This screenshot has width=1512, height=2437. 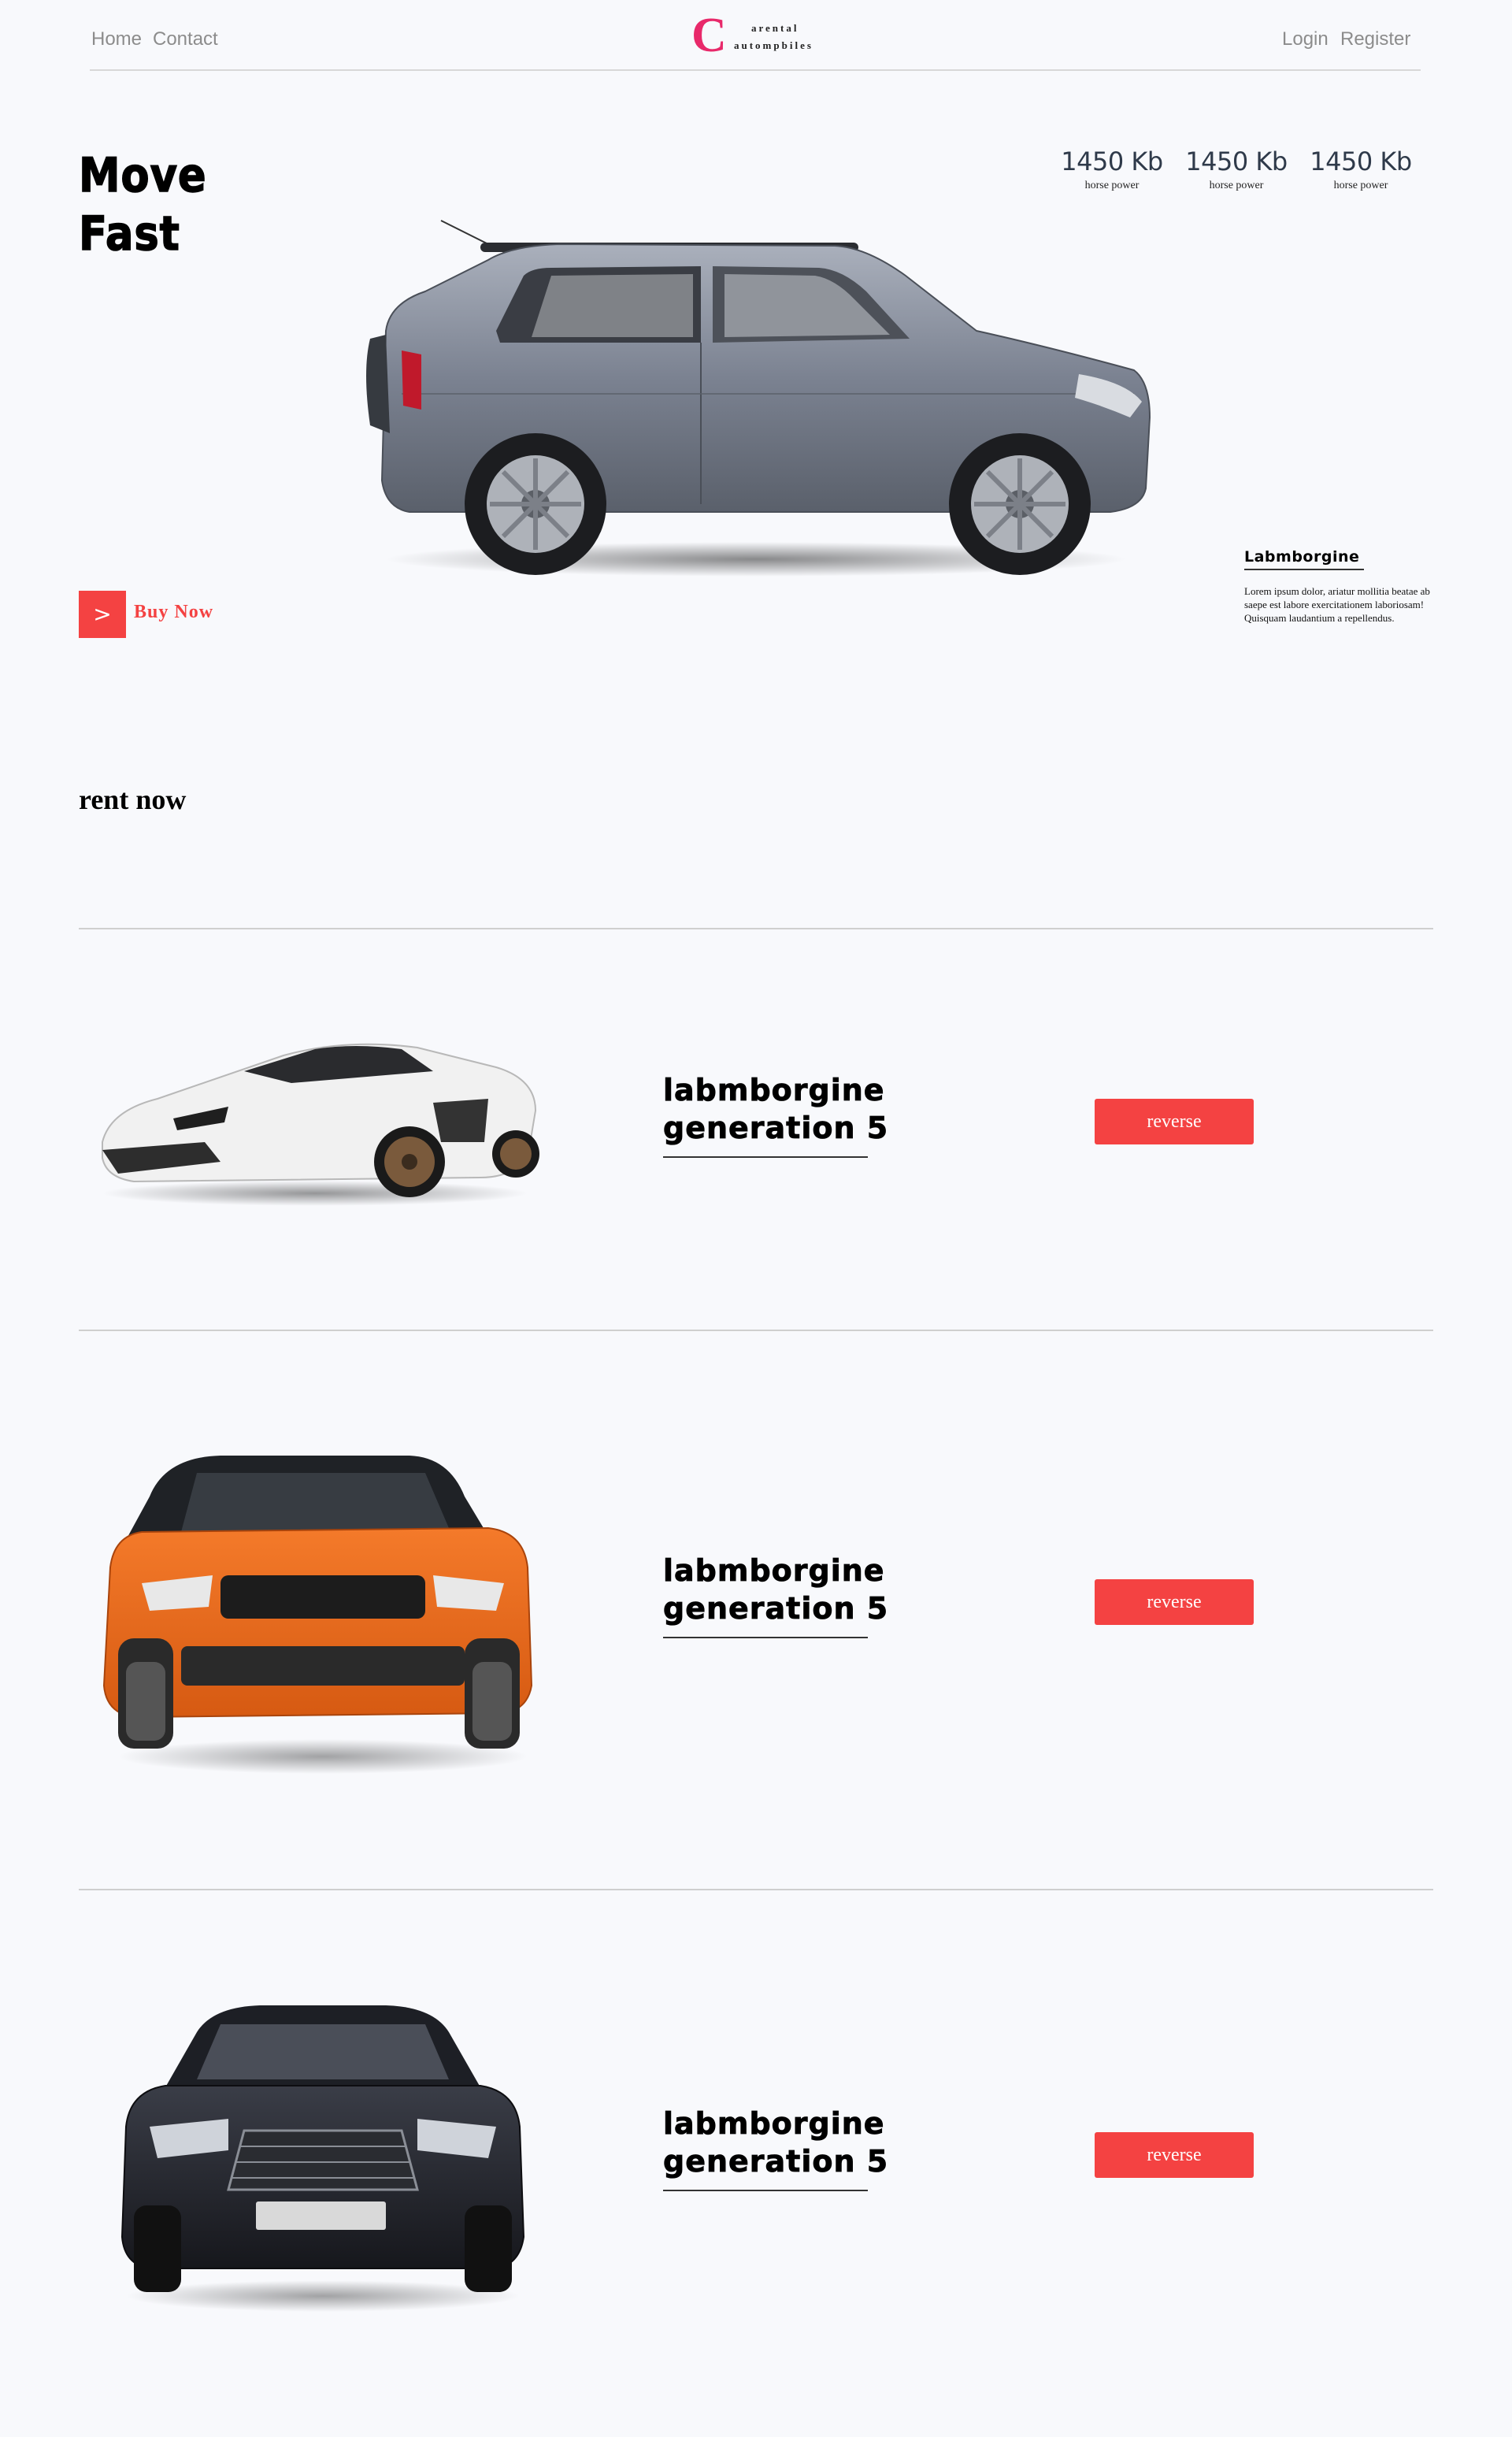 What do you see at coordinates (322, 2158) in the screenshot?
I see `black-sedan-image` at bounding box center [322, 2158].